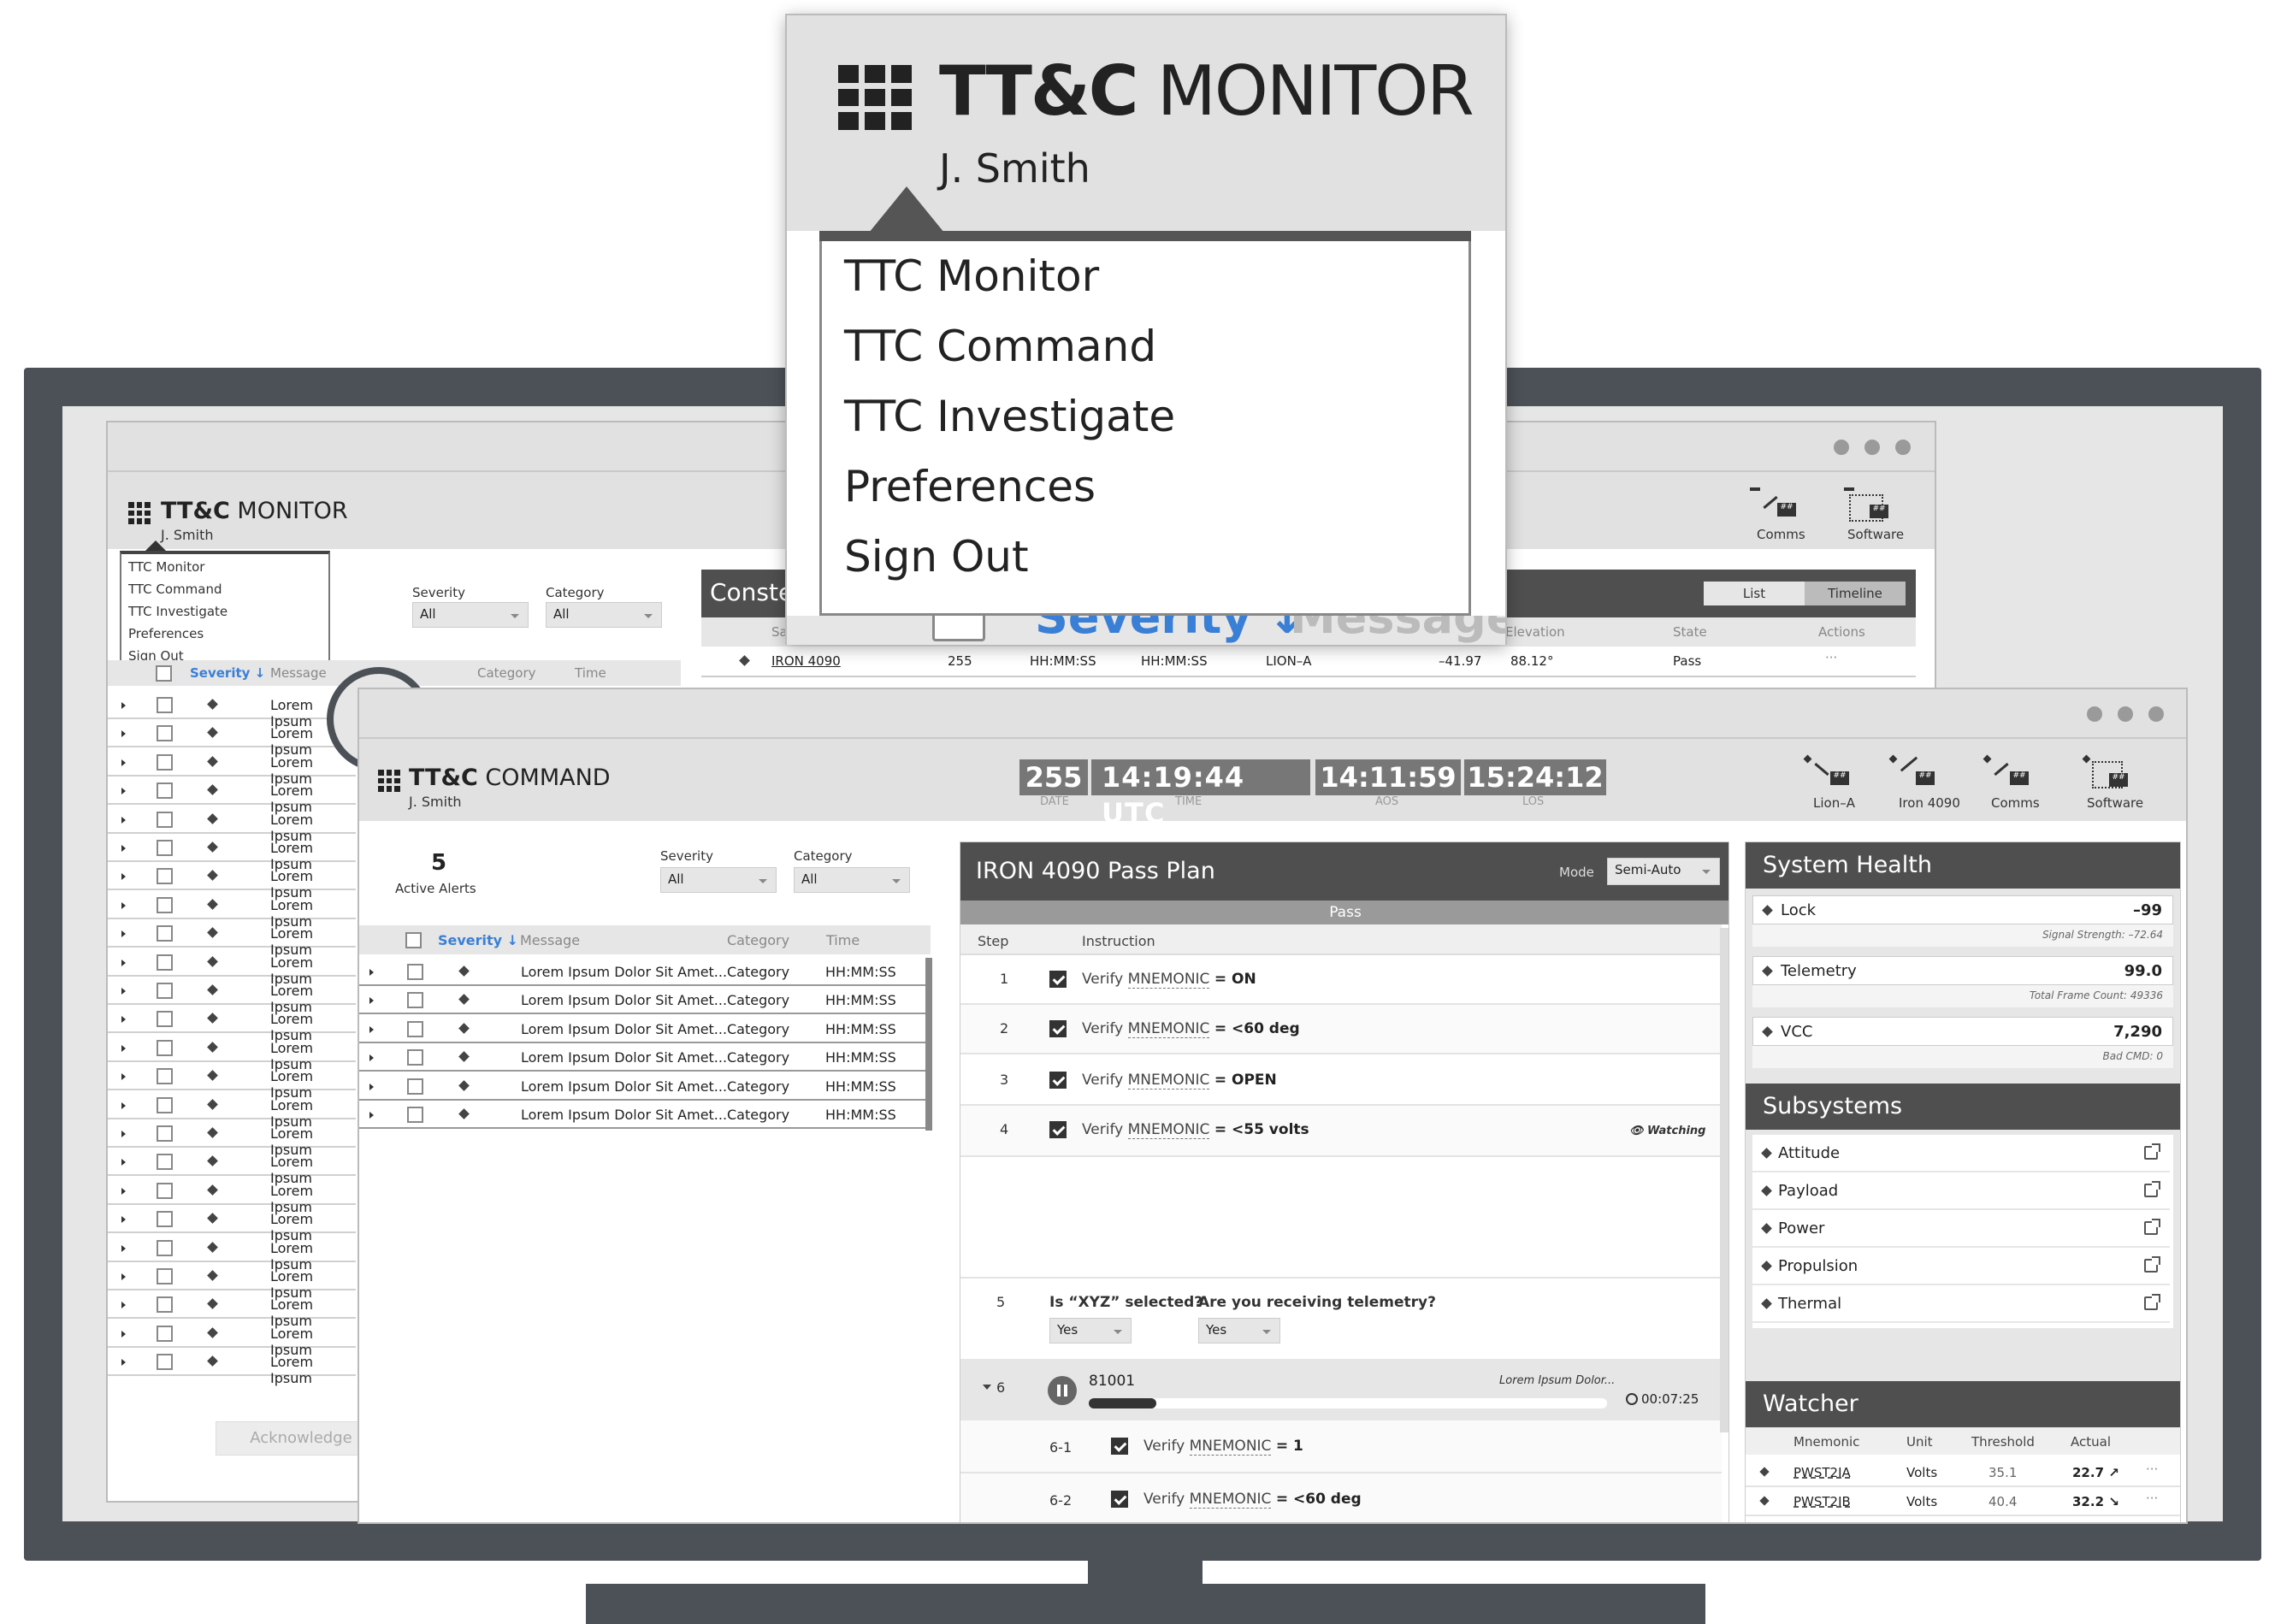 The height and width of the screenshot is (1624, 2281). What do you see at coordinates (1239, 1330) in the screenshot?
I see `step5-answer-2: Yes` at bounding box center [1239, 1330].